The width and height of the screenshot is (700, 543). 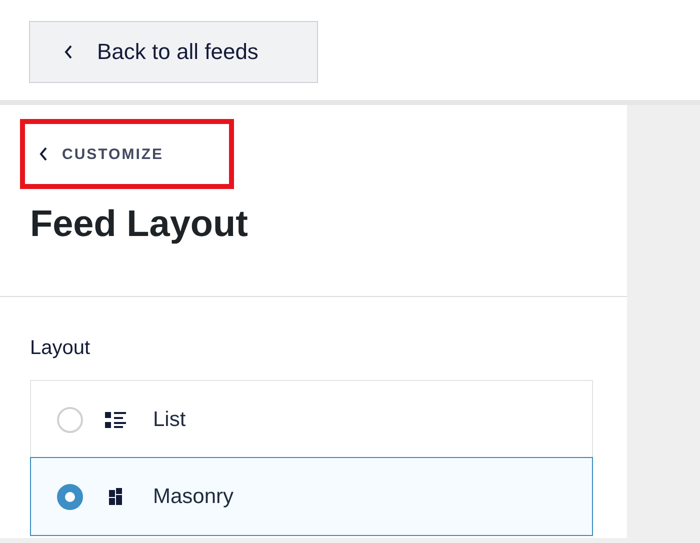 I want to click on back-button: Back to all feeds, so click(x=173, y=52).